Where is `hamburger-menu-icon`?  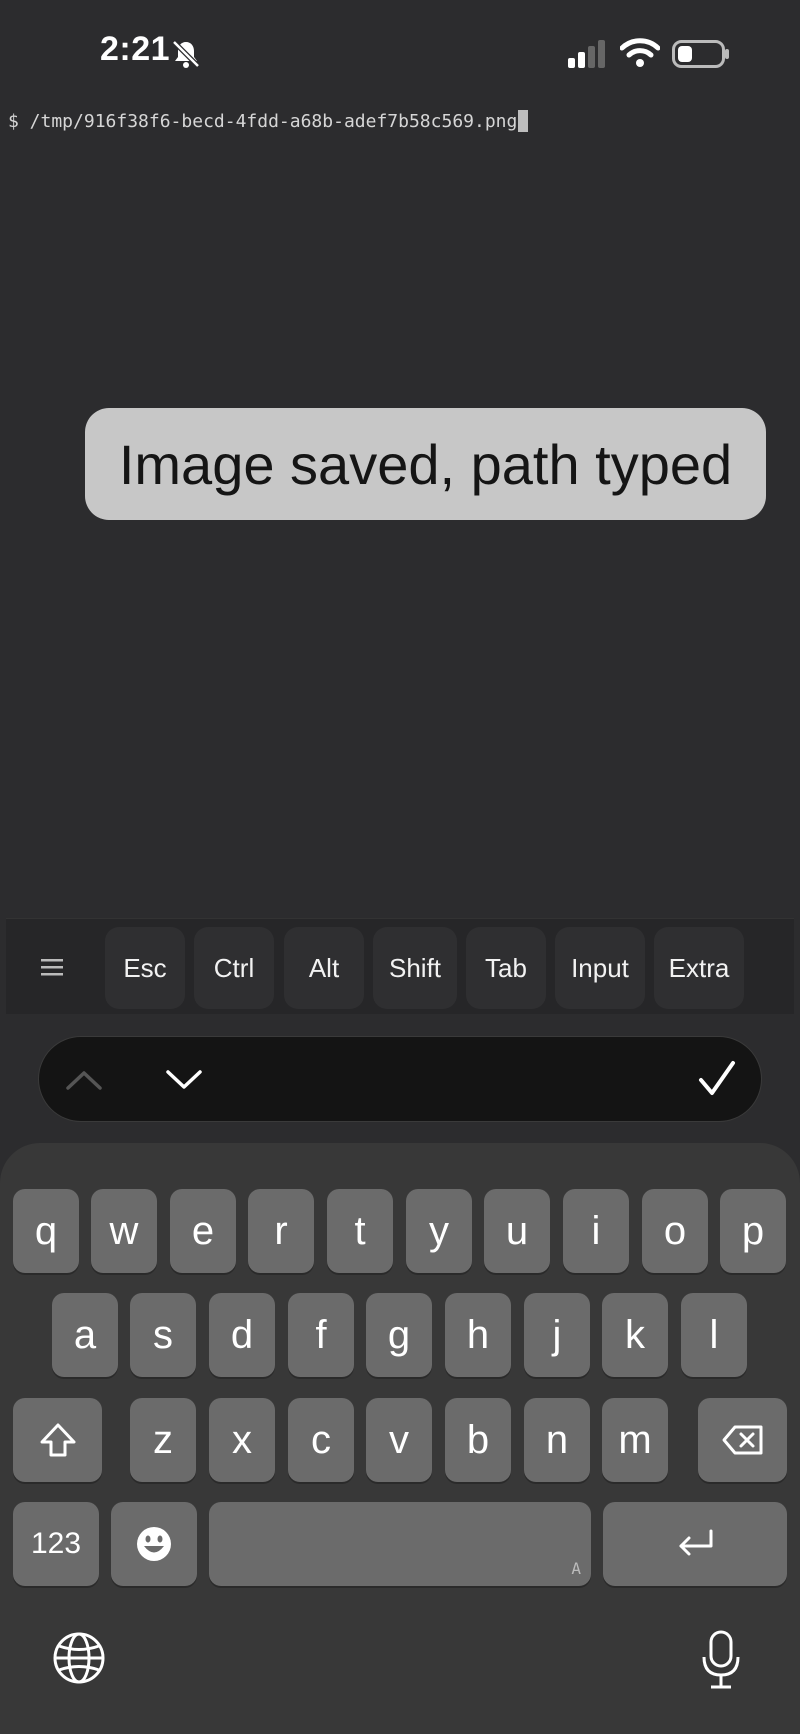
hamburger-menu-icon is located at coordinates (52, 967).